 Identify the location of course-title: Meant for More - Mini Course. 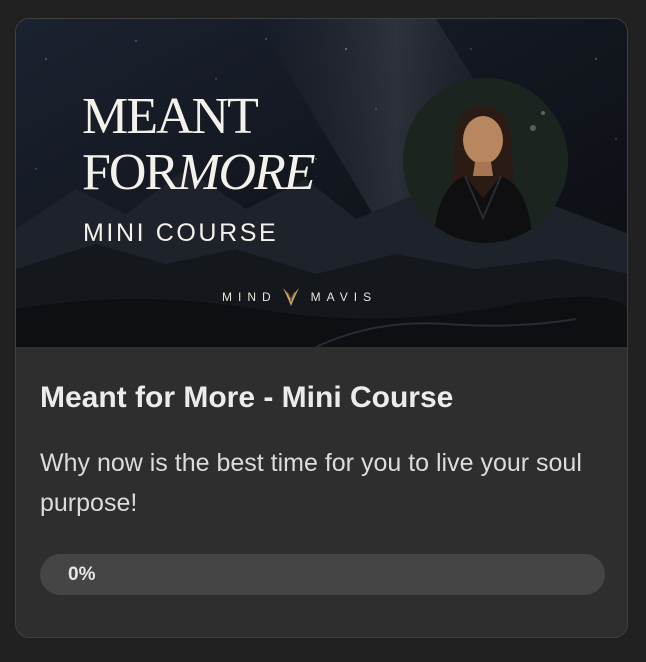
(246, 398).